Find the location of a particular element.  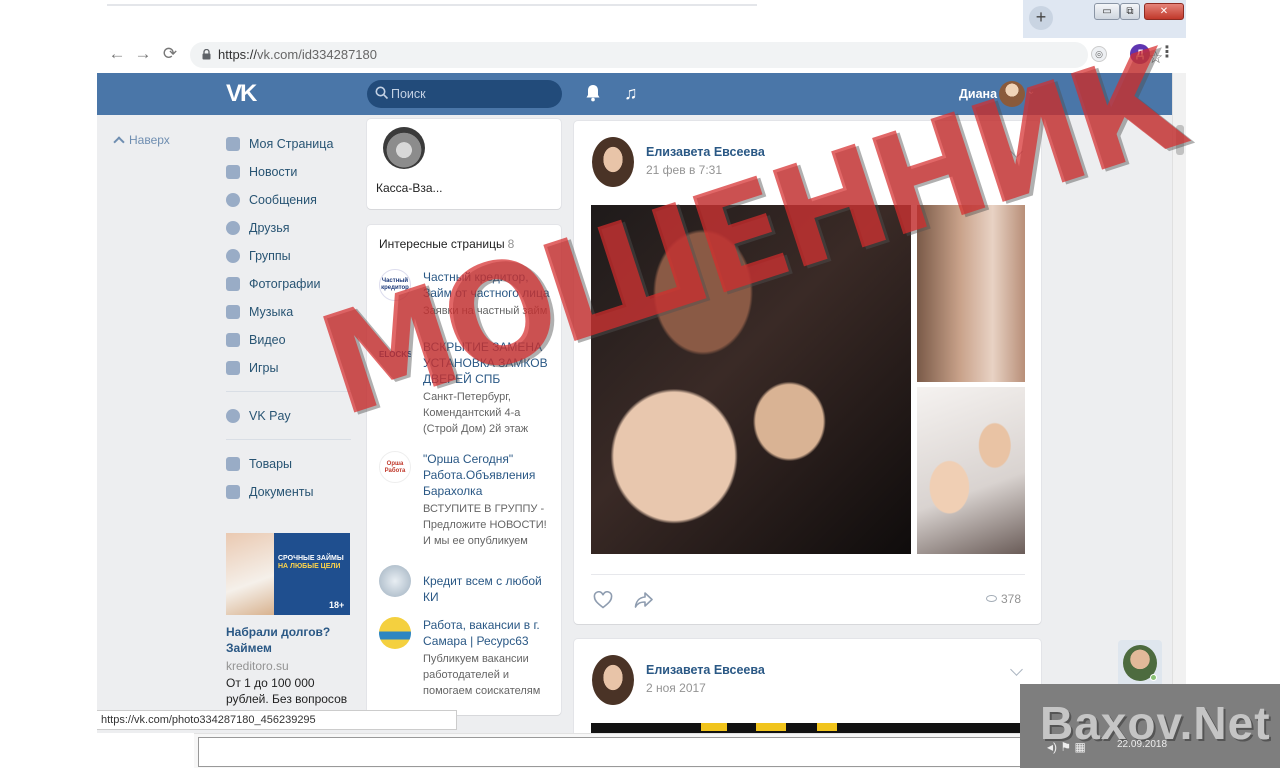

orsha-logo-icon: Орша Работа is located at coordinates (395, 467).